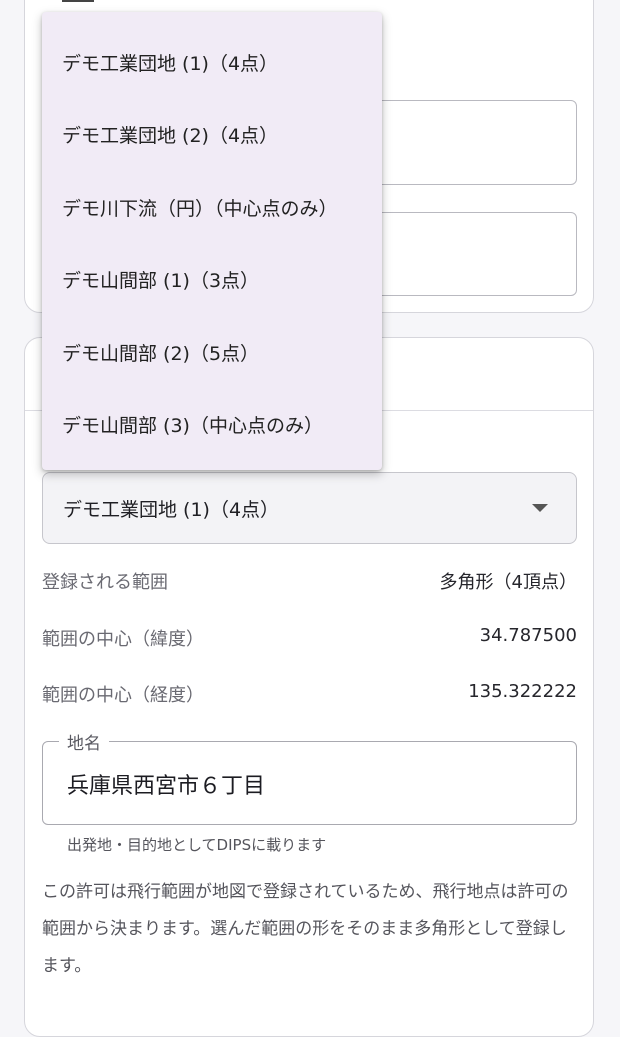 The height and width of the screenshot is (1037, 620). Describe the element at coordinates (123, 639) in the screenshot. I see `center-lat-label: 範囲の中心（緯度）` at that location.